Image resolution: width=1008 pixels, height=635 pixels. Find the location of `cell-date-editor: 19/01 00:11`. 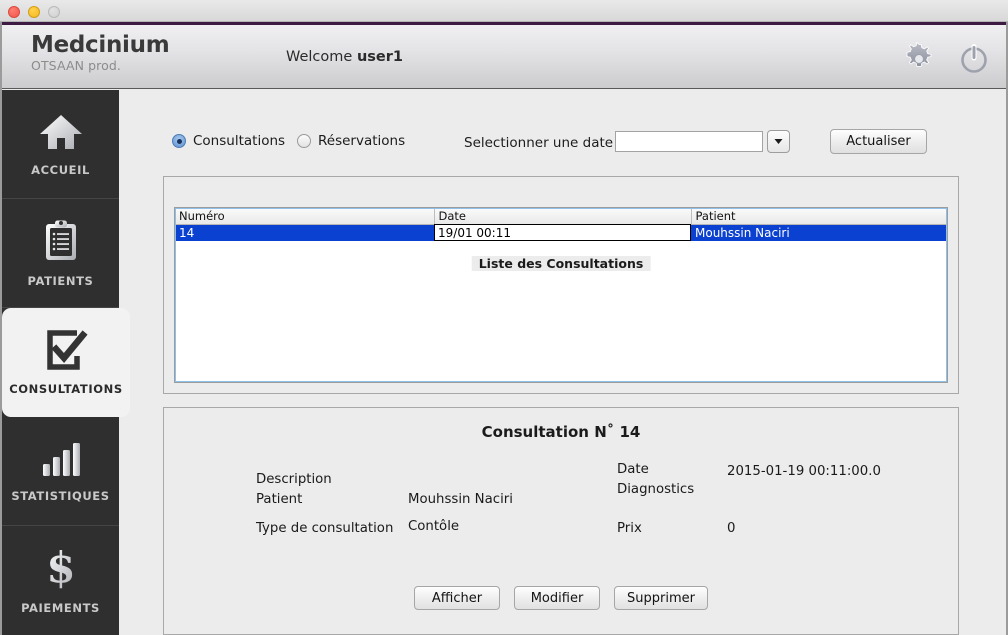

cell-date-editor: 19/01 00:11 is located at coordinates (562, 232).